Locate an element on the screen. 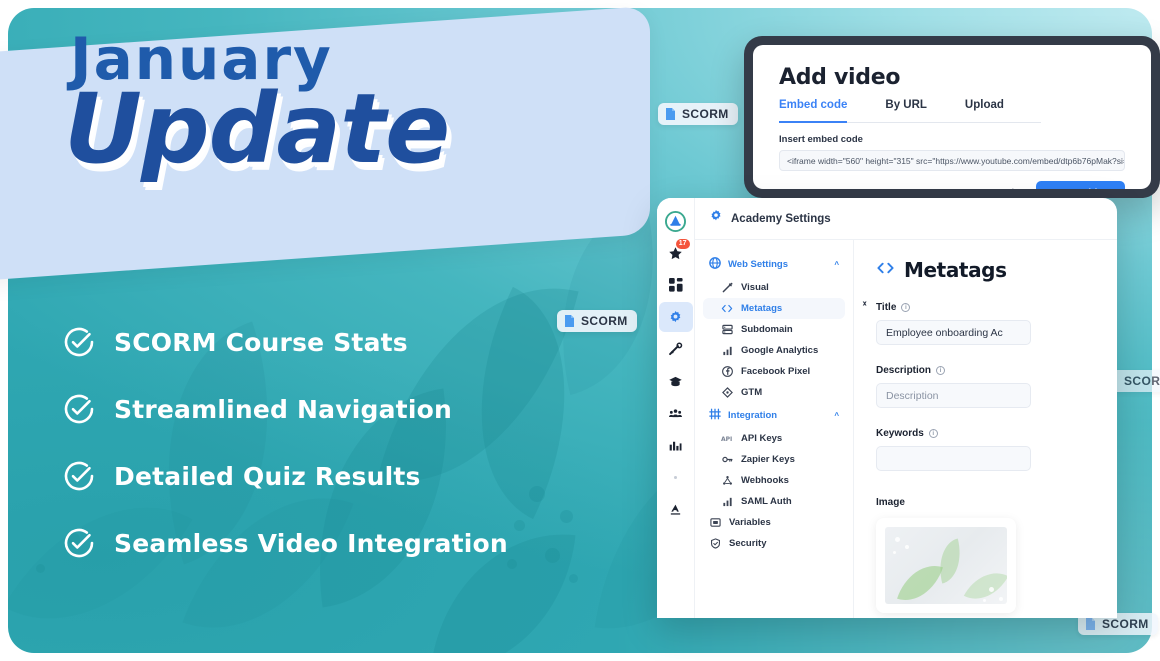 This screenshot has width=1160, height=661. sidebar-item-security: Security is located at coordinates (774, 543).